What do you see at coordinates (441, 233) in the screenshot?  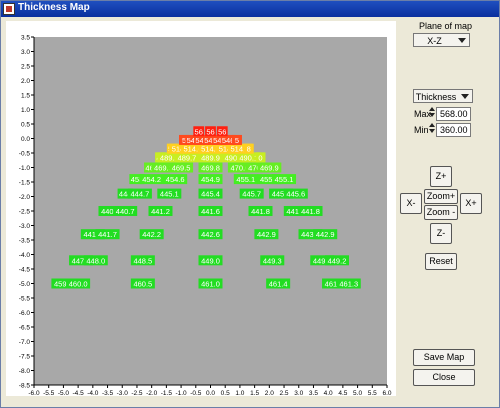 I see `z-minus-button: Z-` at bounding box center [441, 233].